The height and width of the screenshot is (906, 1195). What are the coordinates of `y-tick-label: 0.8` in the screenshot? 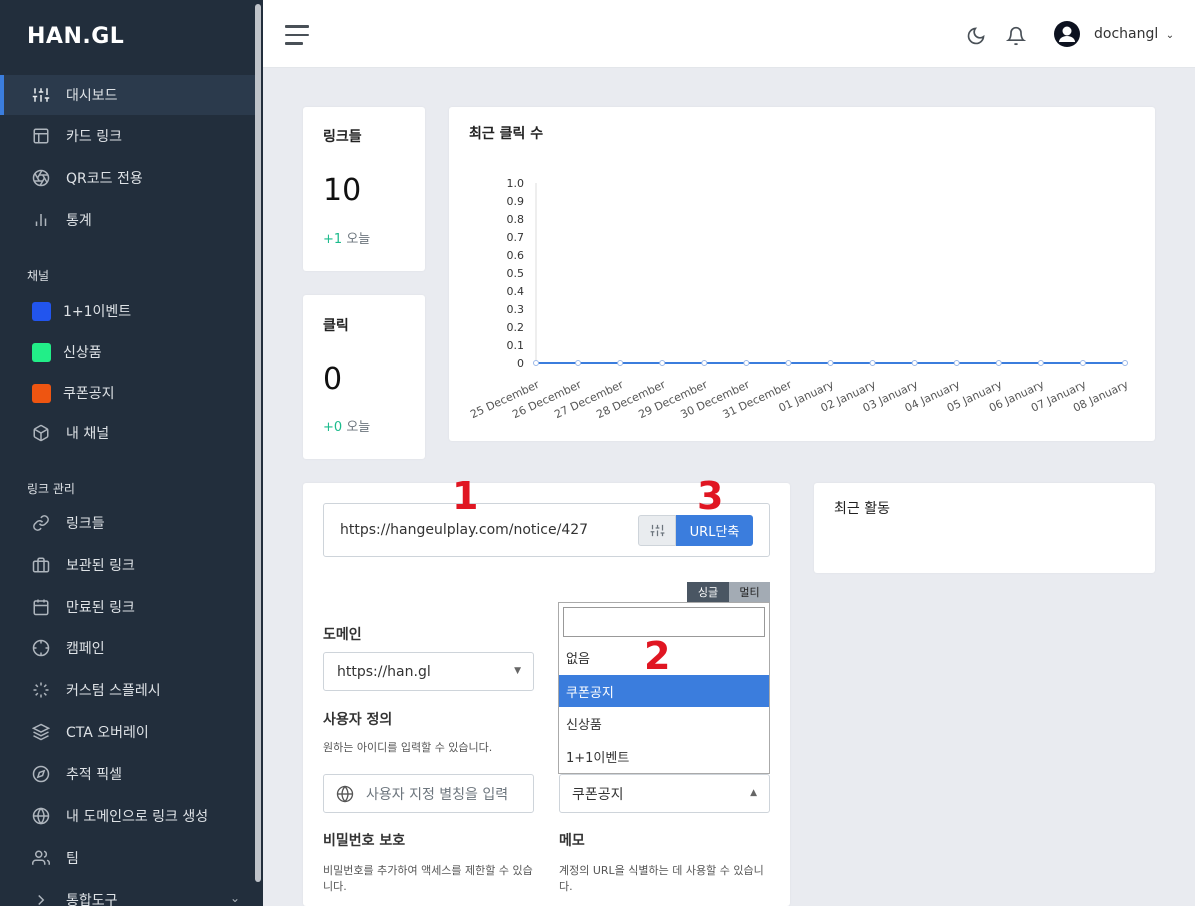 It's located at (516, 219).